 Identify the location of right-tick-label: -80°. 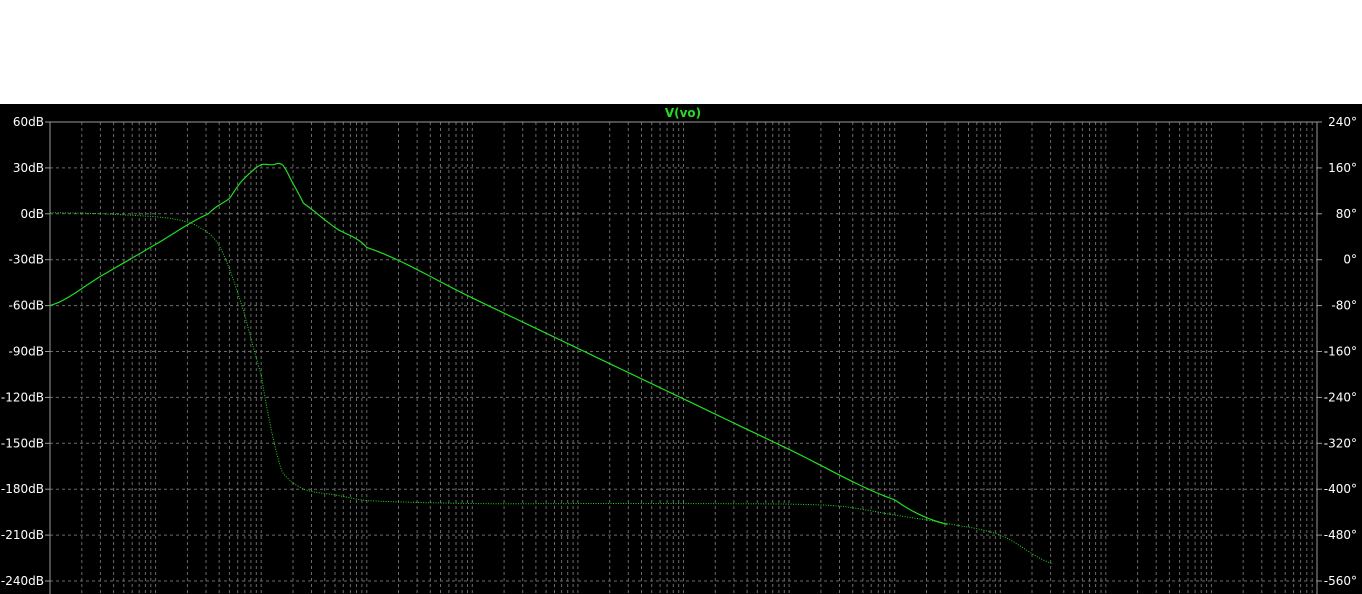
(1344, 306).